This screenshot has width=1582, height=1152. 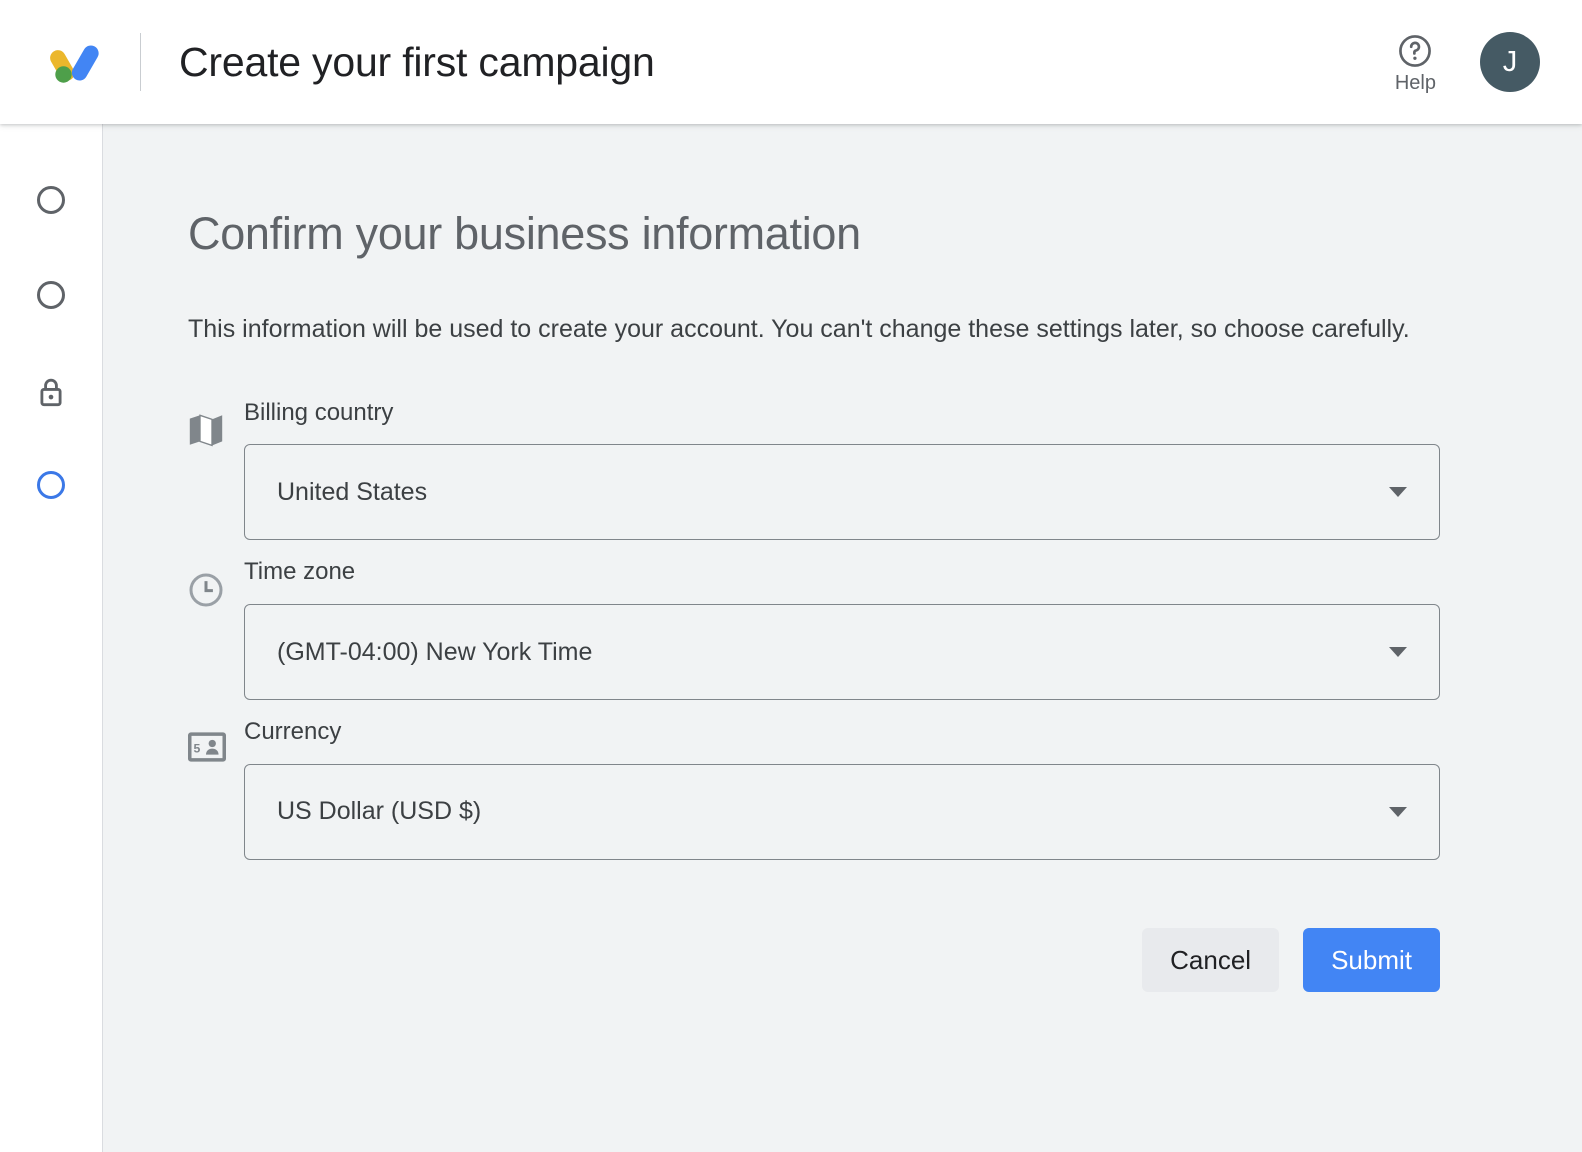 I want to click on money-icon: 5, so click(x=207, y=747).